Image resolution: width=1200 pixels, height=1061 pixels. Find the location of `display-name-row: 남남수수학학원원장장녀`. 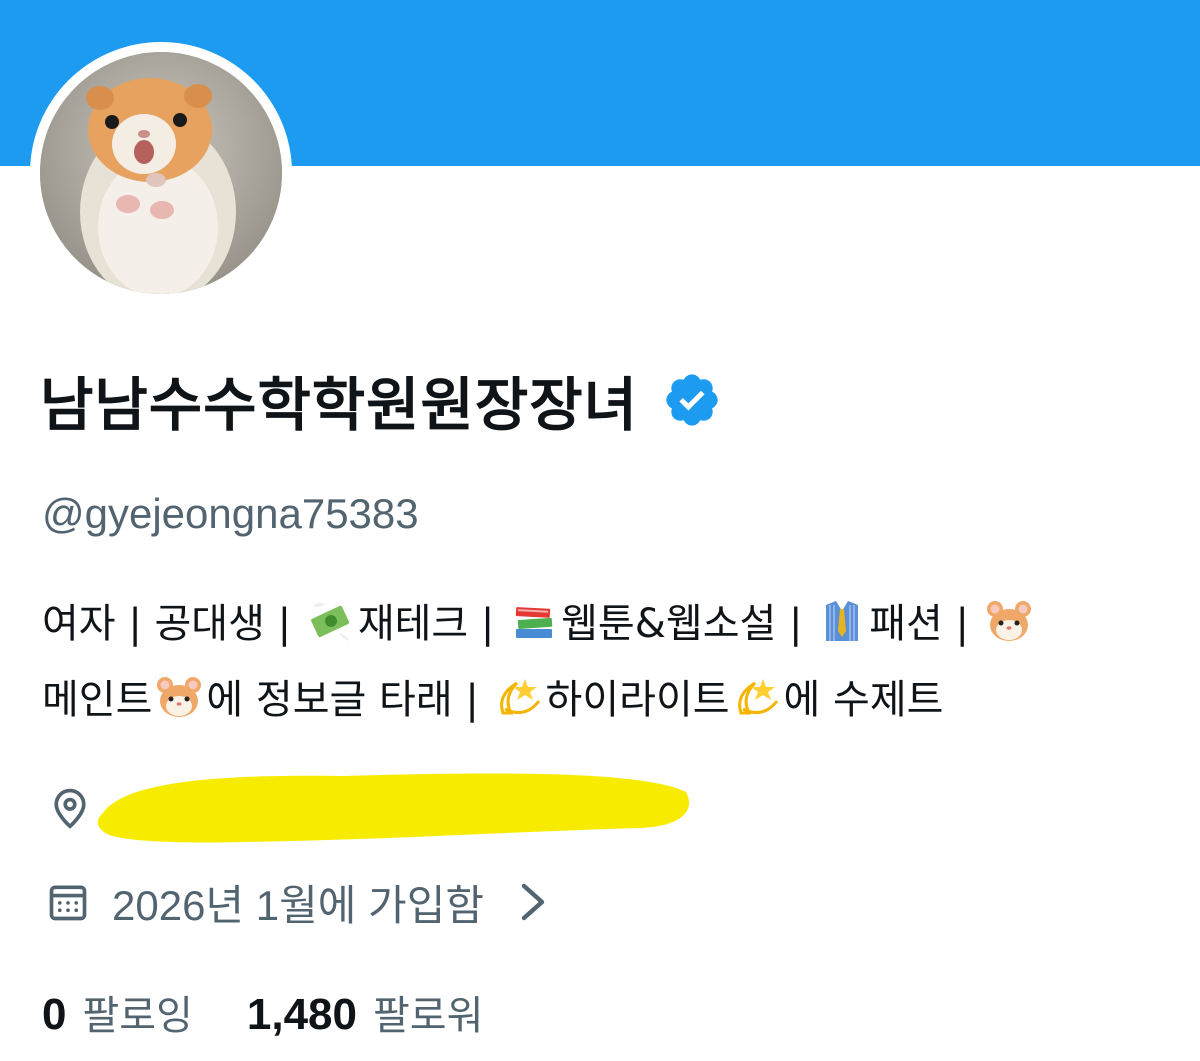

display-name-row: 남남수수학학원원장장녀 is located at coordinates (381, 400).